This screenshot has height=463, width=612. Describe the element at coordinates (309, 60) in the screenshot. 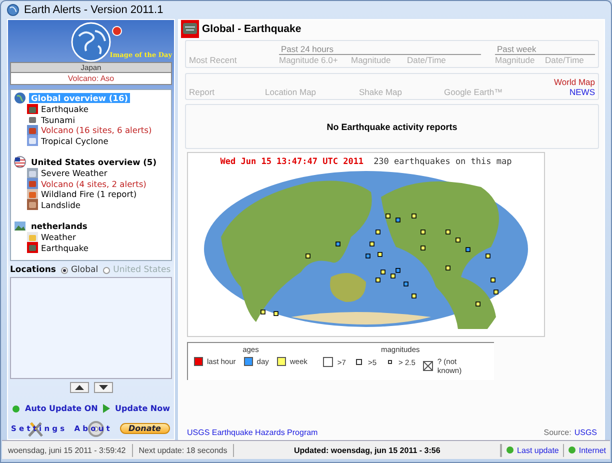

I see `column-header: Magnitude 6.0+` at that location.